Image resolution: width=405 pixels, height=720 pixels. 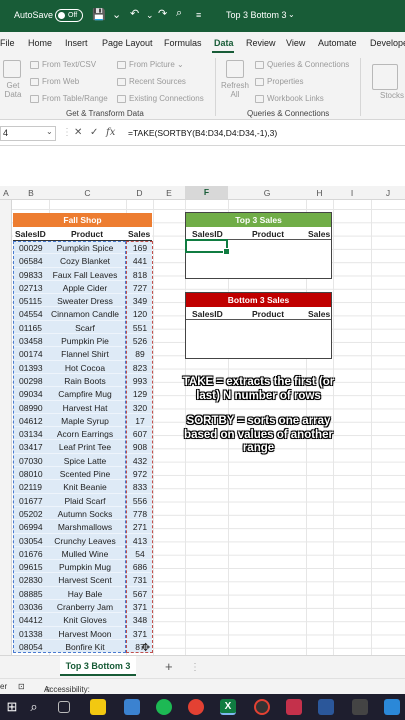 What do you see at coordinates (140, 434) in the screenshot?
I see `cell-sales: 607` at bounding box center [140, 434].